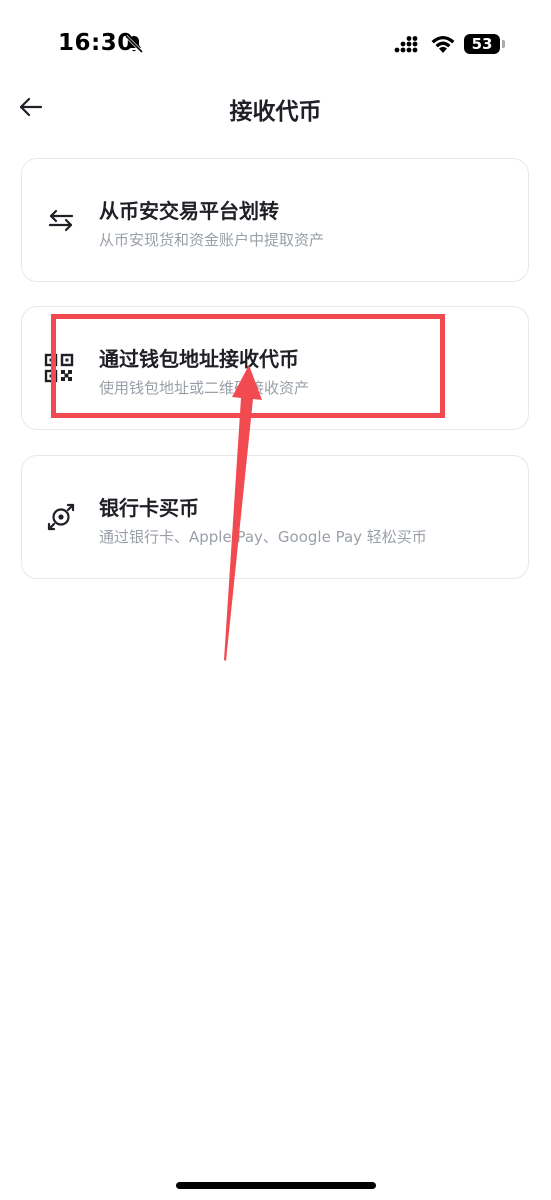  What do you see at coordinates (263, 537) in the screenshot?
I see `option-subtitle: 通过银行卡、Apple Pay、Google Pay 轻松买币` at bounding box center [263, 537].